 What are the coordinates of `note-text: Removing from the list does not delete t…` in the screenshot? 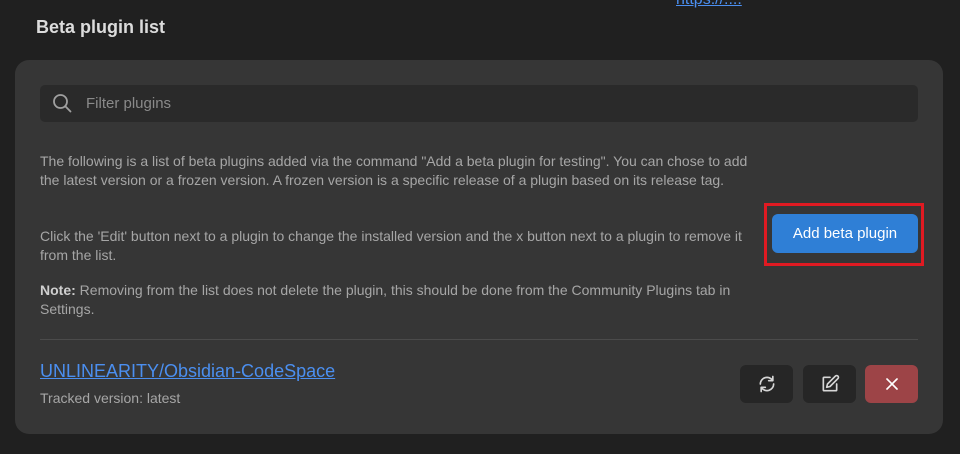 It's located at (385, 299).